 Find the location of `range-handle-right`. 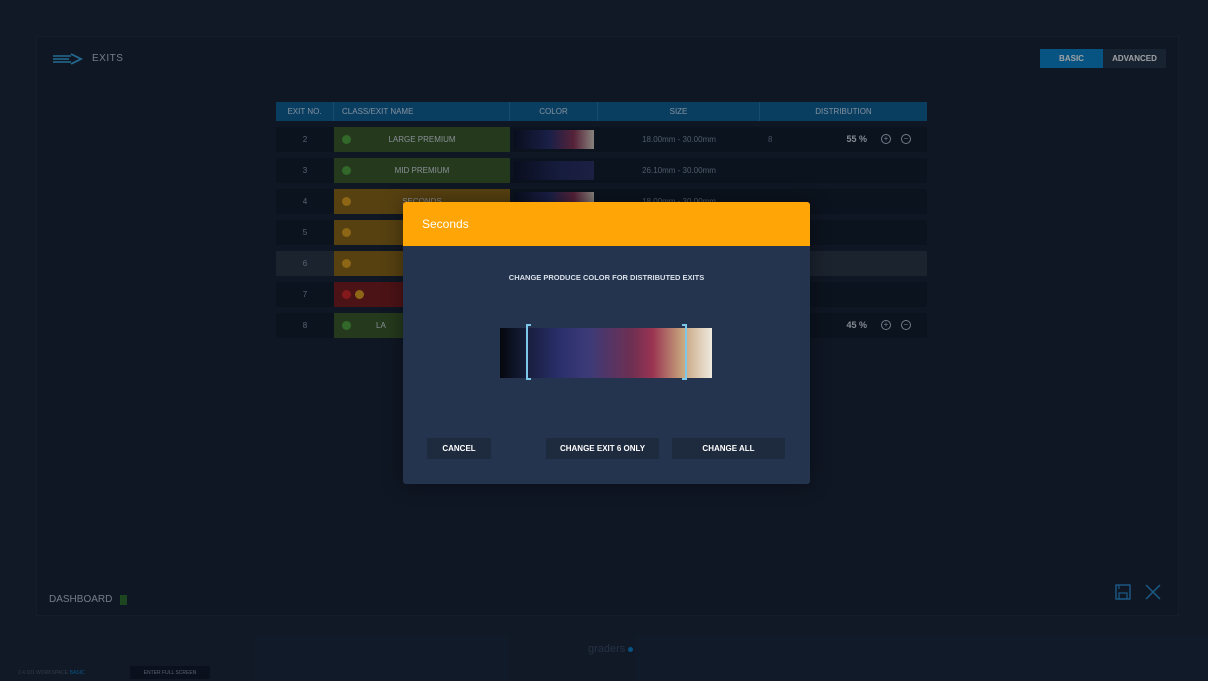

range-handle-right is located at coordinates (684, 352).